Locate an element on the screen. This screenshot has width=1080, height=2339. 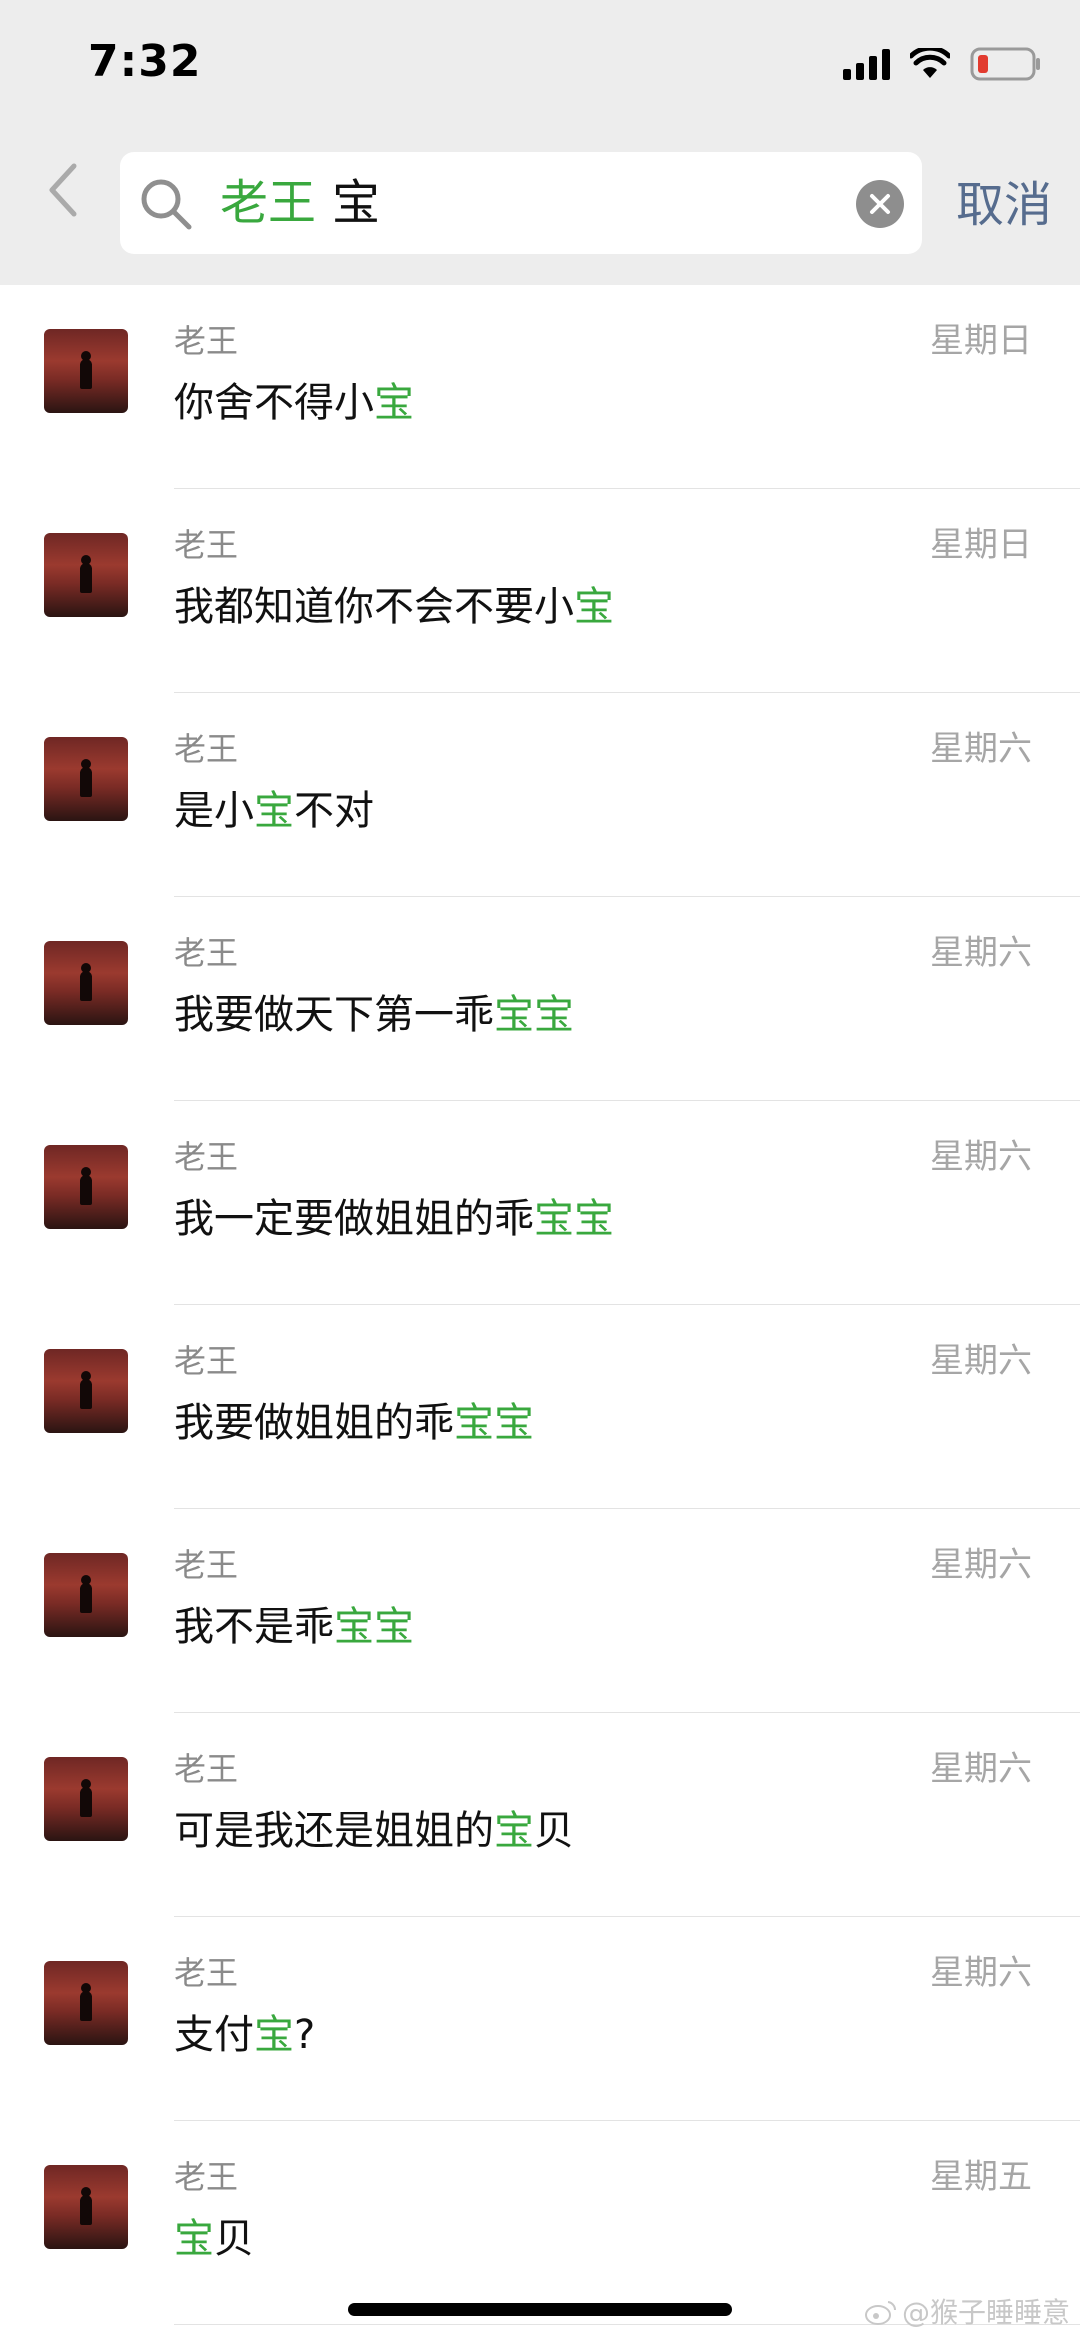
message-text: 我都知道你不会不要小宝 is located at coordinates (394, 607).